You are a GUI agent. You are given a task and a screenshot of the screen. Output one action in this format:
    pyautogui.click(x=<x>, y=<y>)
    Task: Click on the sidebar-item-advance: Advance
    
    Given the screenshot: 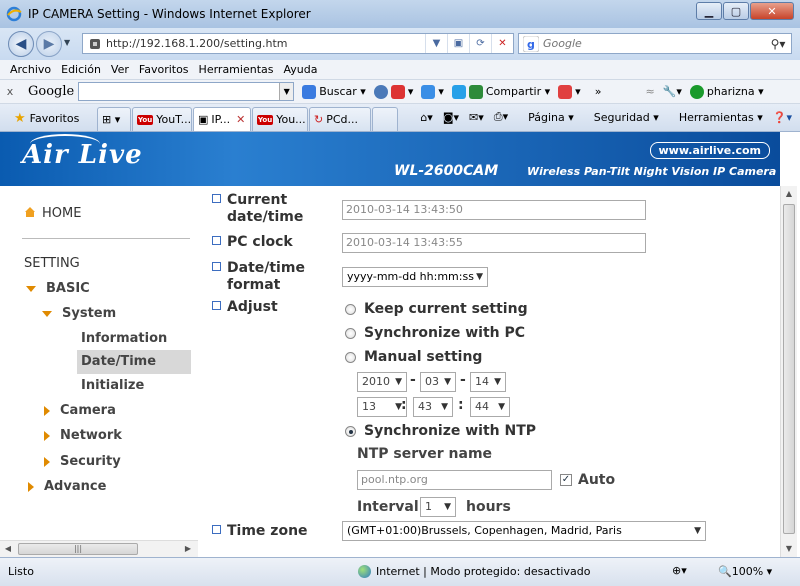 What is the action you would take?
    pyautogui.click(x=67, y=486)
    